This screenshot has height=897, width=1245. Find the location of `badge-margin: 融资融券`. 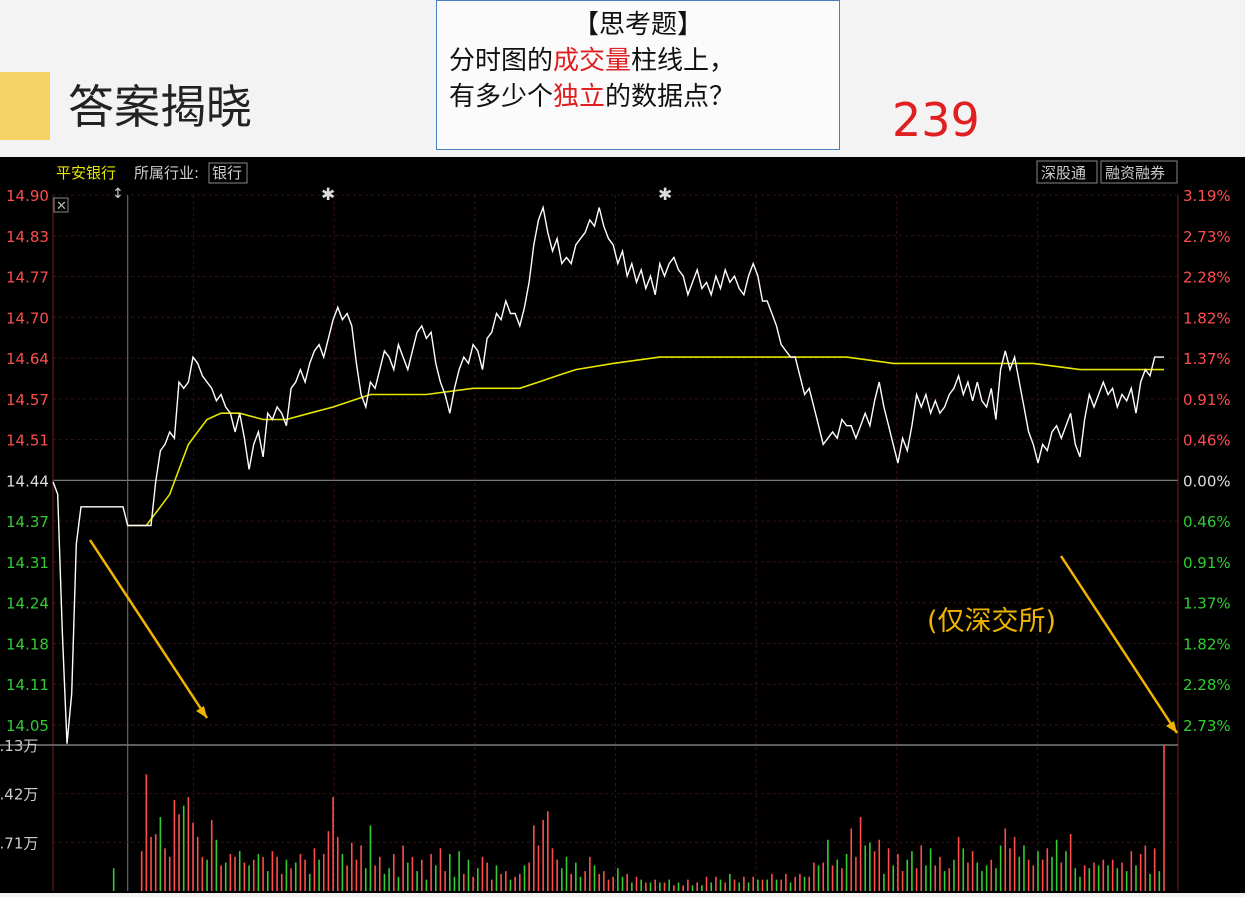

badge-margin: 融资融券 is located at coordinates (1135, 173).